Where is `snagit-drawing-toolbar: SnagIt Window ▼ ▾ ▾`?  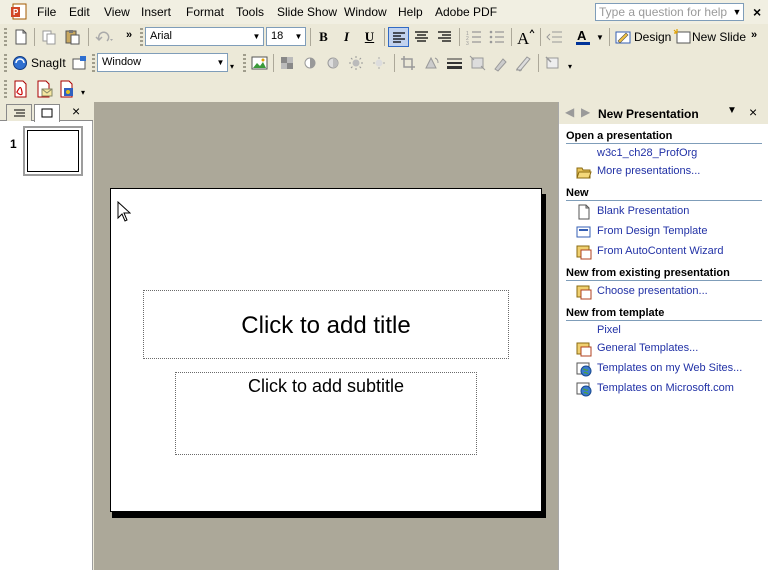 snagit-drawing-toolbar: SnagIt Window ▼ ▾ ▾ is located at coordinates (384, 63).